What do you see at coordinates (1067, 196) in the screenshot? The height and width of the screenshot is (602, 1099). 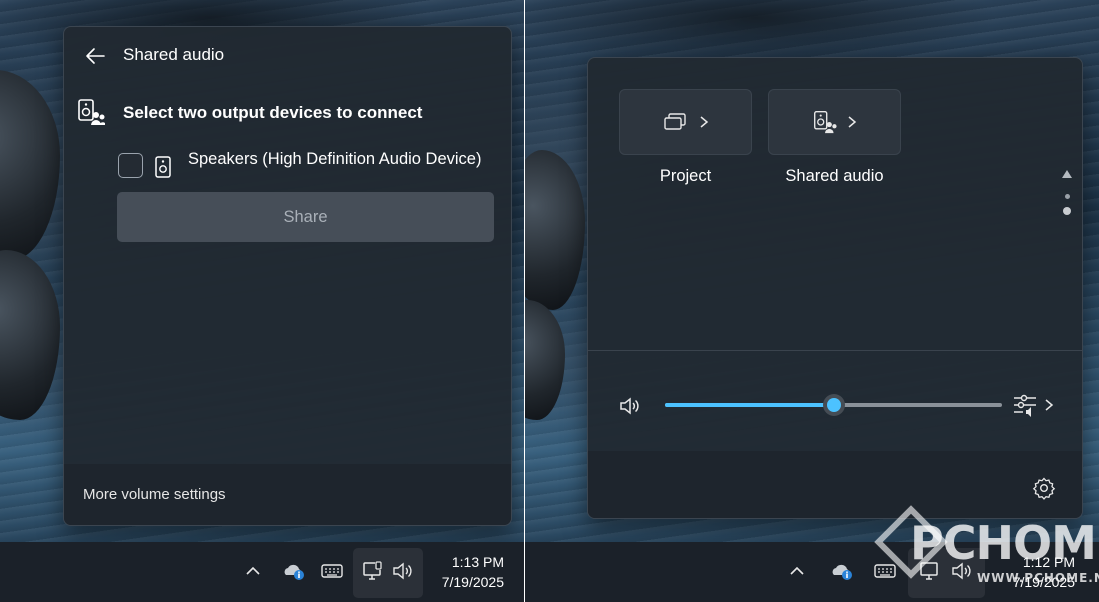 I see `page-dot` at bounding box center [1067, 196].